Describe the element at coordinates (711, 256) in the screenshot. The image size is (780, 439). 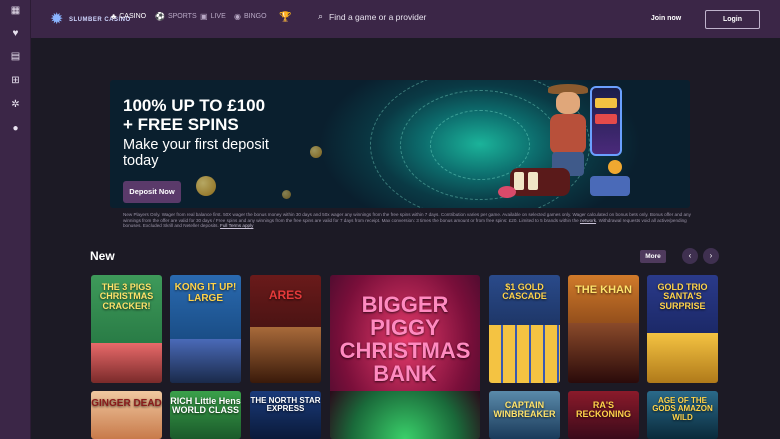
I see `next-arrow-icon: ›` at that location.